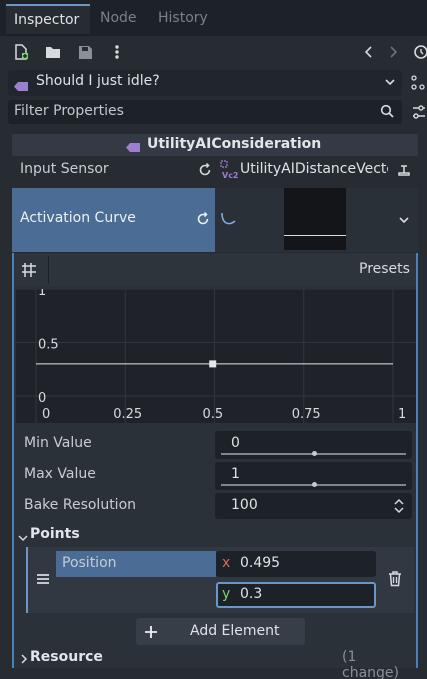  I want to click on grid-snap-icon, so click(29, 270).